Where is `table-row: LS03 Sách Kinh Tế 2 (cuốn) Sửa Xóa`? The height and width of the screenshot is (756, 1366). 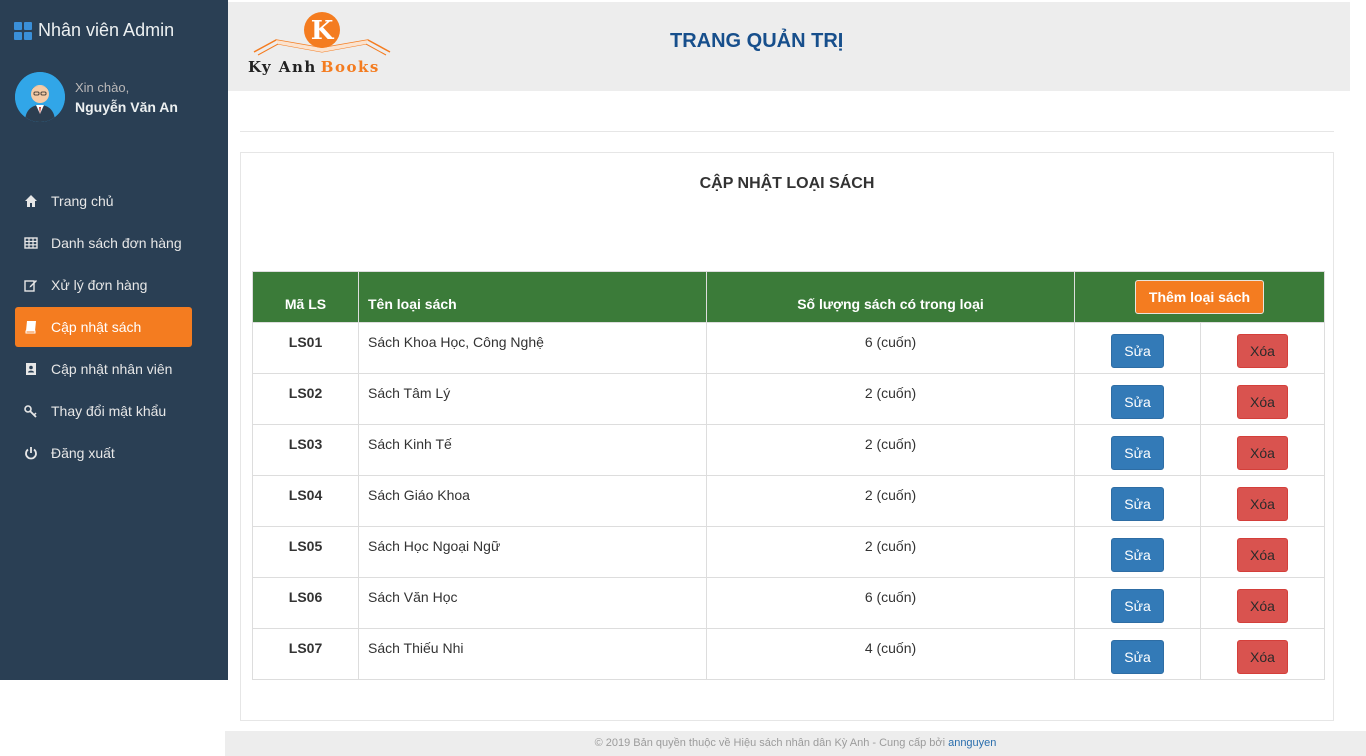 table-row: LS03 Sách Kinh Tế 2 (cuốn) Sửa Xóa is located at coordinates (788, 450).